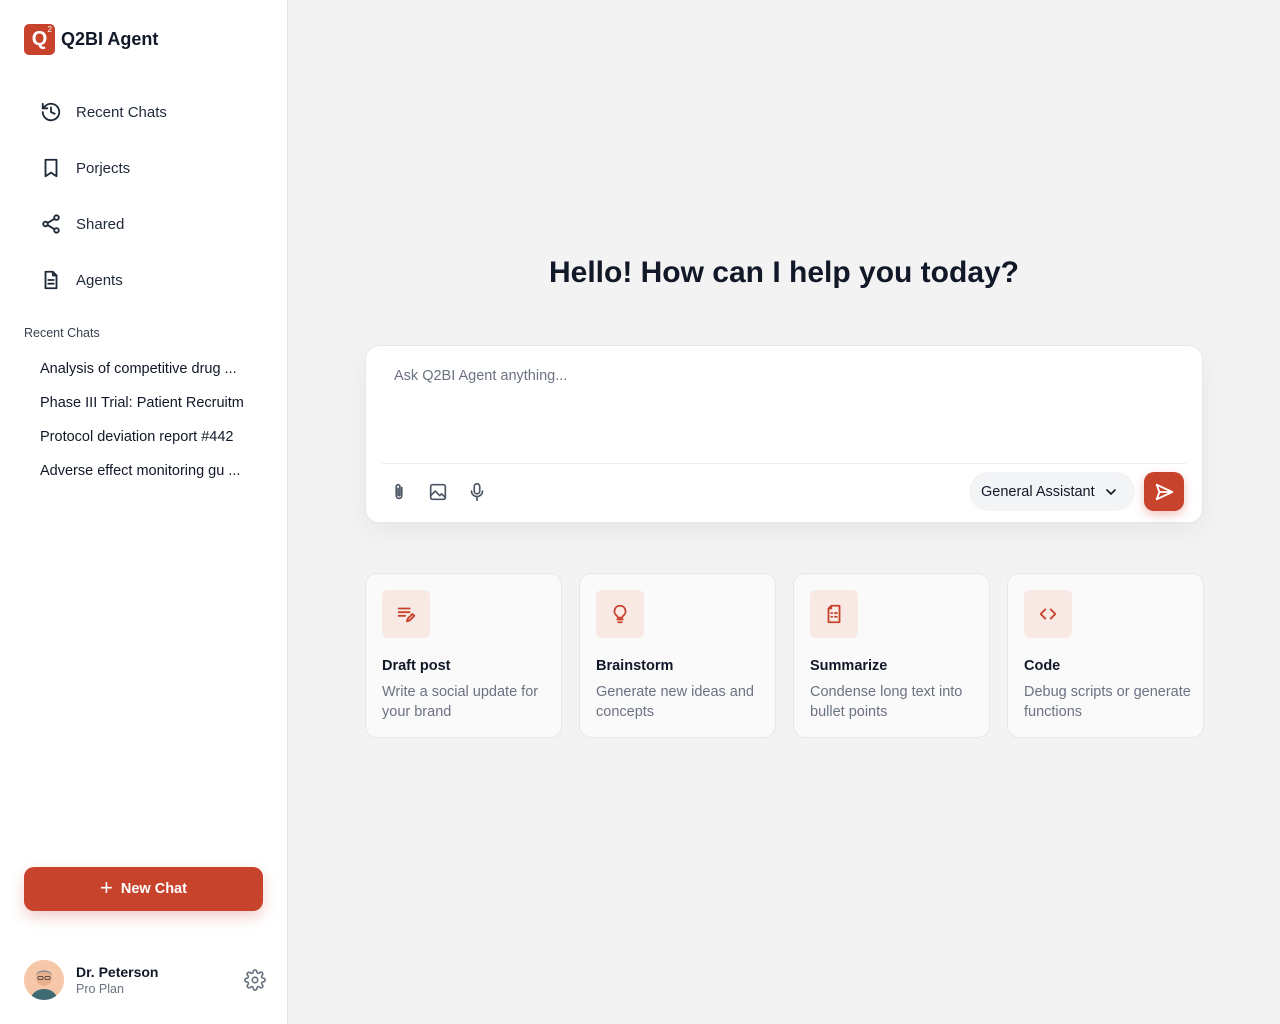  What do you see at coordinates (153, 889) in the screenshot?
I see `new-chat-label: New Chat` at bounding box center [153, 889].